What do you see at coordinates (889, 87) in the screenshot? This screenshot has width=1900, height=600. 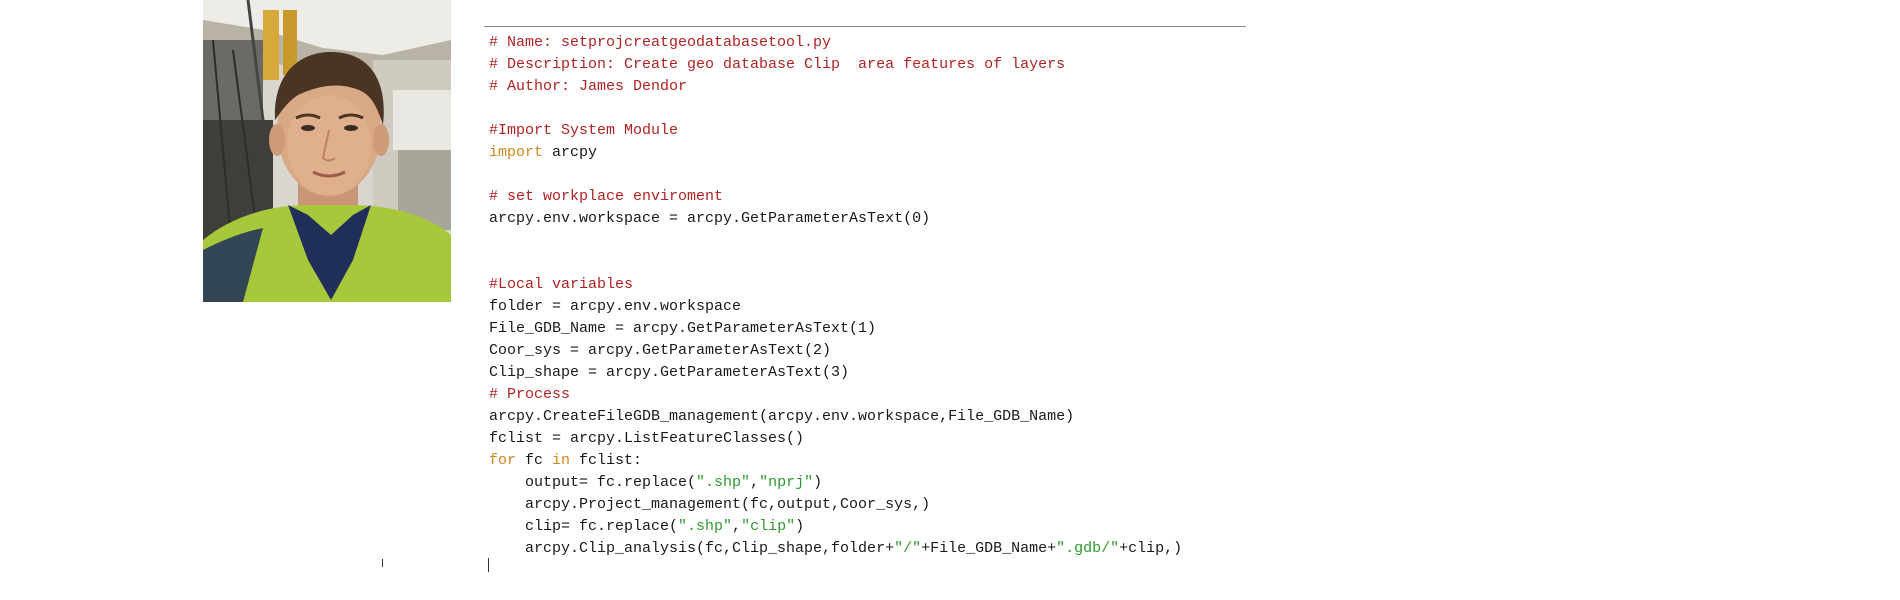 I see `code-line: # Author: James Dendor` at bounding box center [889, 87].